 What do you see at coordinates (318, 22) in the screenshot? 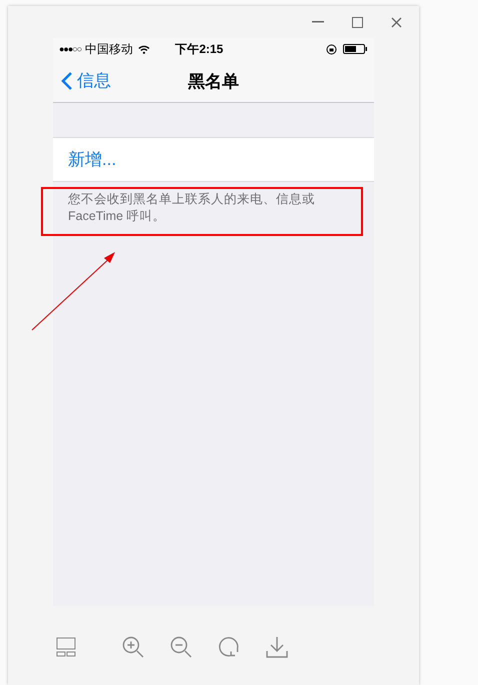
I see `minimize-icon` at bounding box center [318, 22].